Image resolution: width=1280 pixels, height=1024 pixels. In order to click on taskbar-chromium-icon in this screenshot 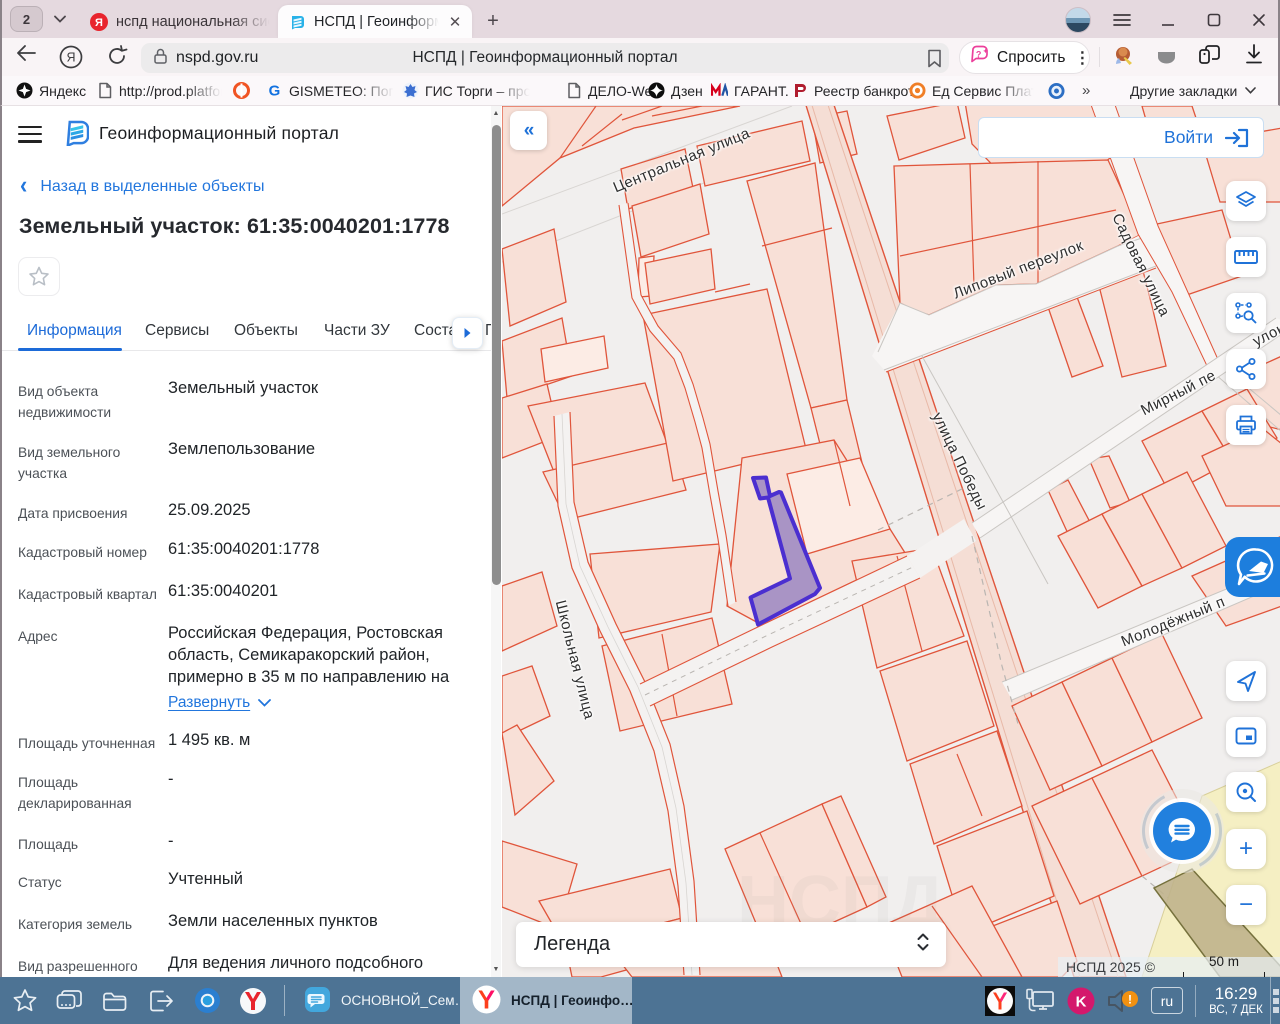, I will do `click(207, 1000)`.